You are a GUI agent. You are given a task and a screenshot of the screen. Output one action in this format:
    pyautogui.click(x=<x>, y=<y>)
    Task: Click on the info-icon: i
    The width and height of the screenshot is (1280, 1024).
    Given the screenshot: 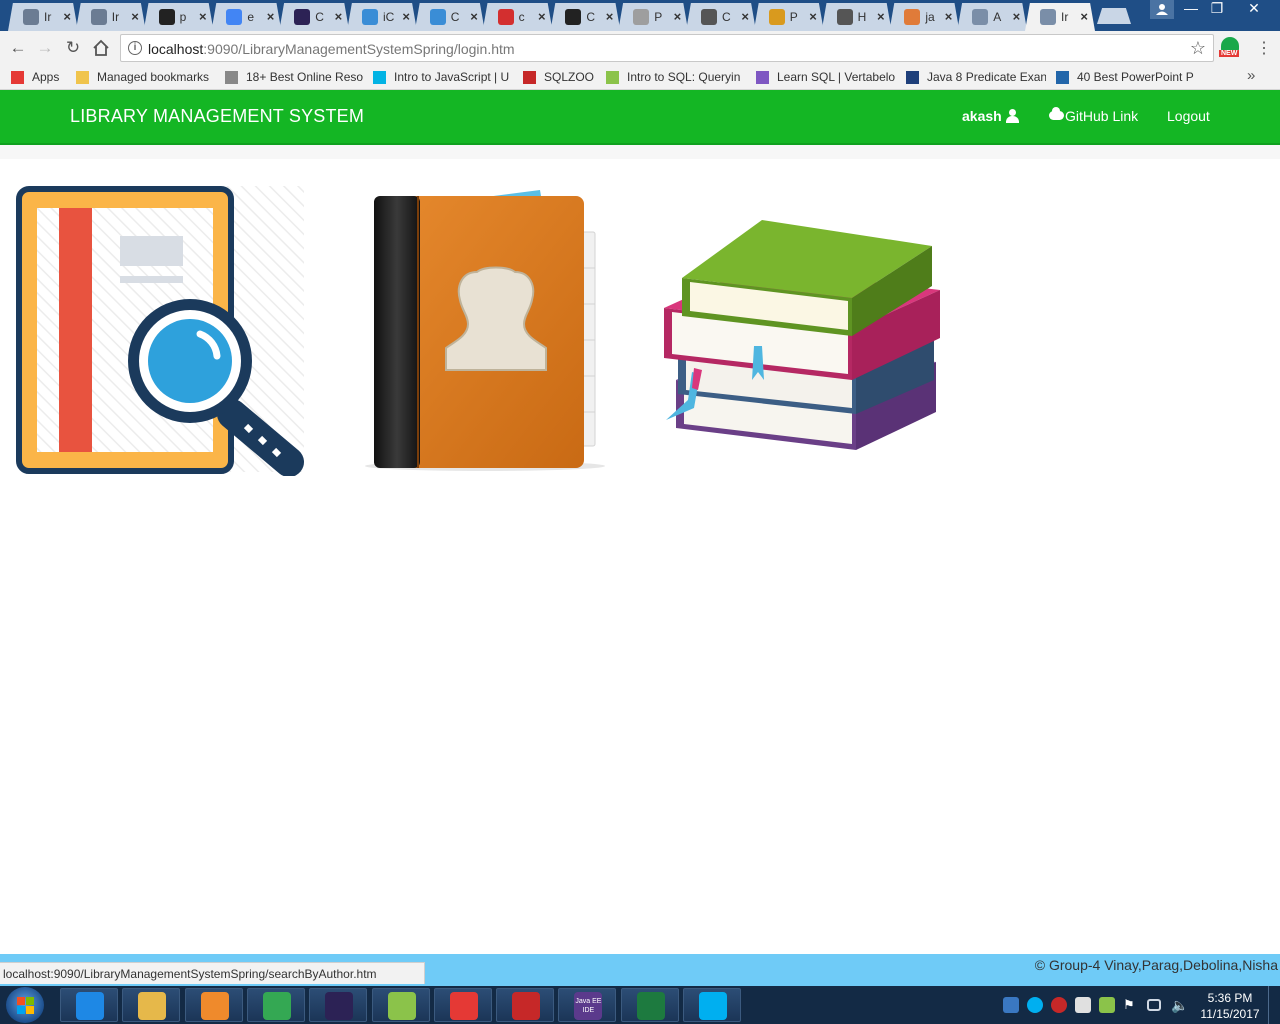 What is the action you would take?
    pyautogui.click(x=135, y=48)
    